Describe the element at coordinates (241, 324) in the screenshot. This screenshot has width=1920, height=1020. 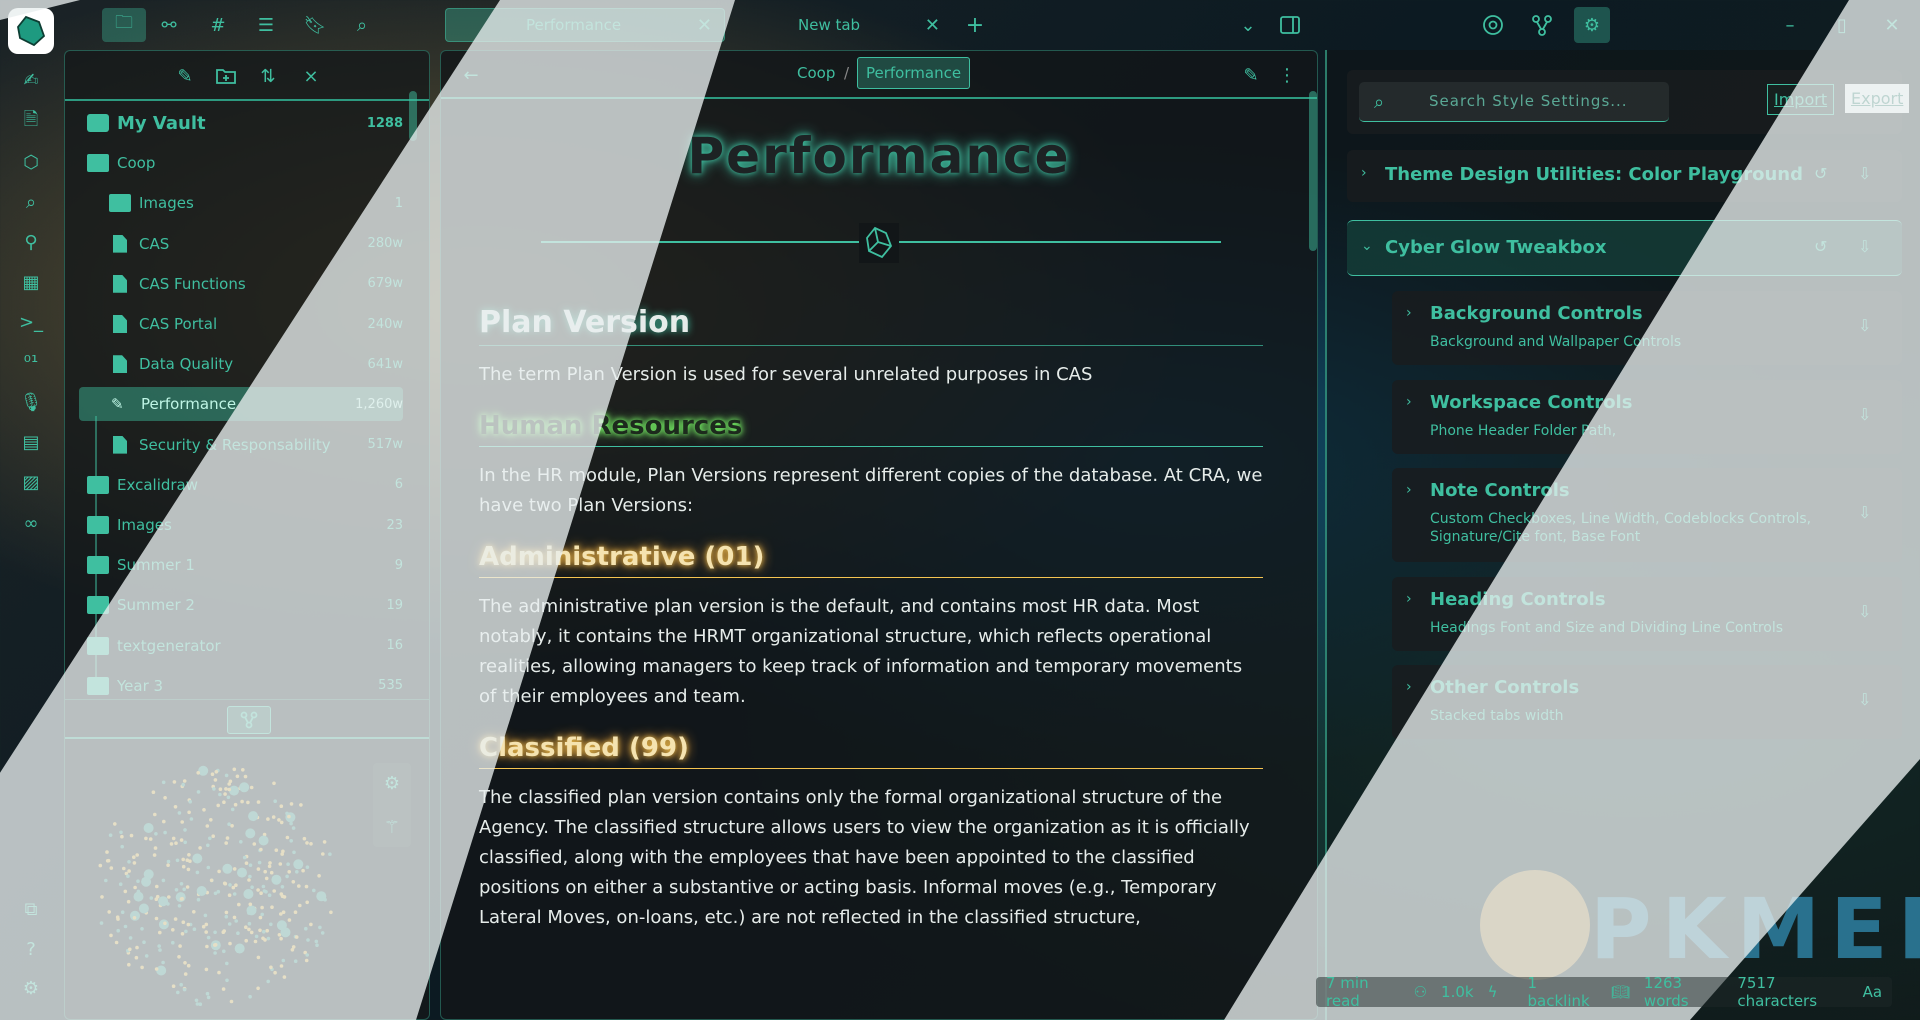
I see `tree-item: CAS Portal 240w` at that location.